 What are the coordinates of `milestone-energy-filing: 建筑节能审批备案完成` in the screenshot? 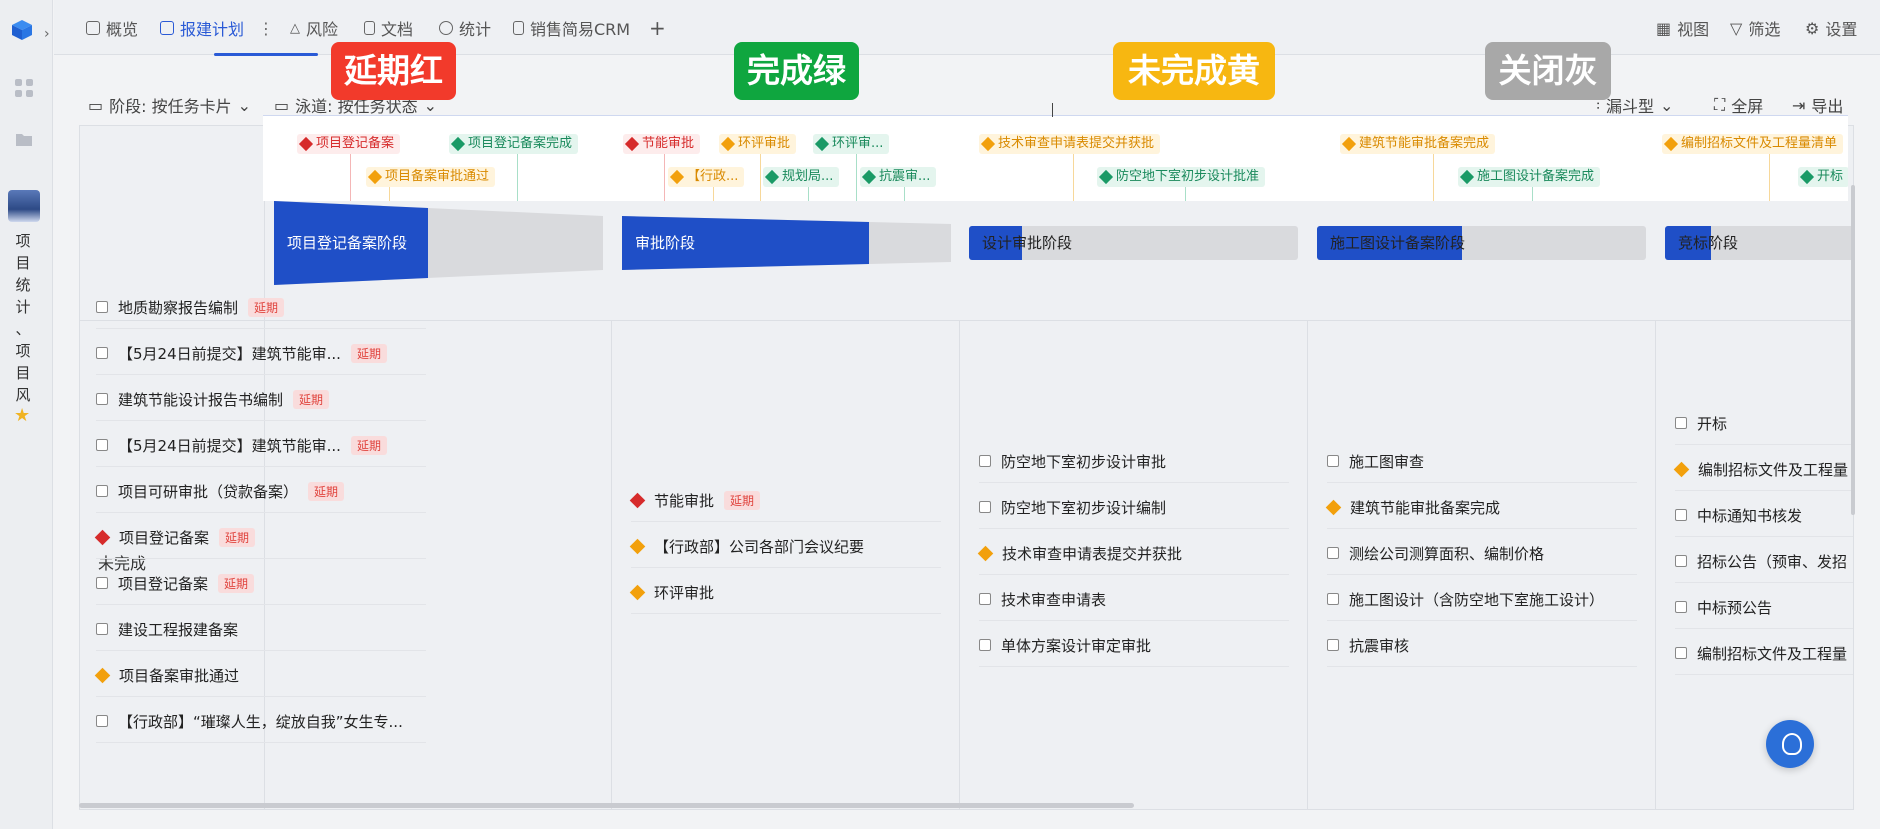 It's located at (1418, 144).